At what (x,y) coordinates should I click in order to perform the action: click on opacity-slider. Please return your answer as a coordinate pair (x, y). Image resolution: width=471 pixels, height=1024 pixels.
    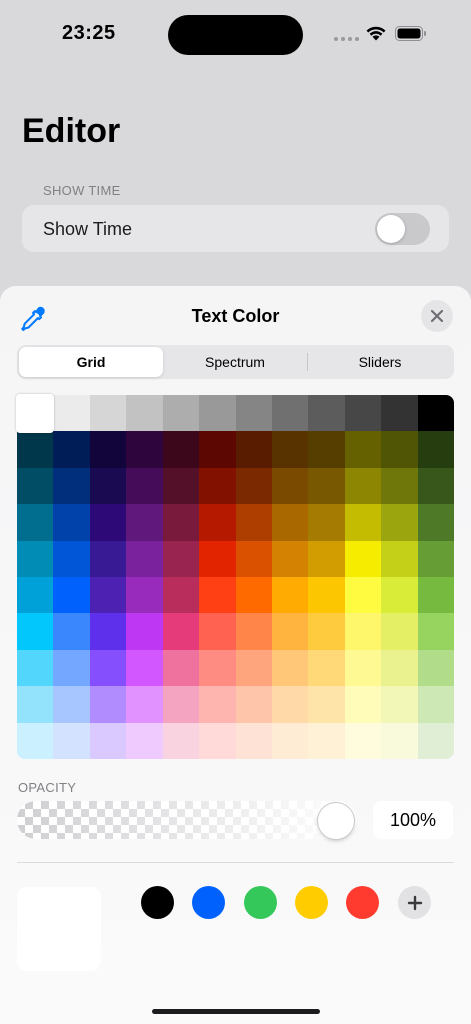
    Looking at the image, I should click on (187, 820).